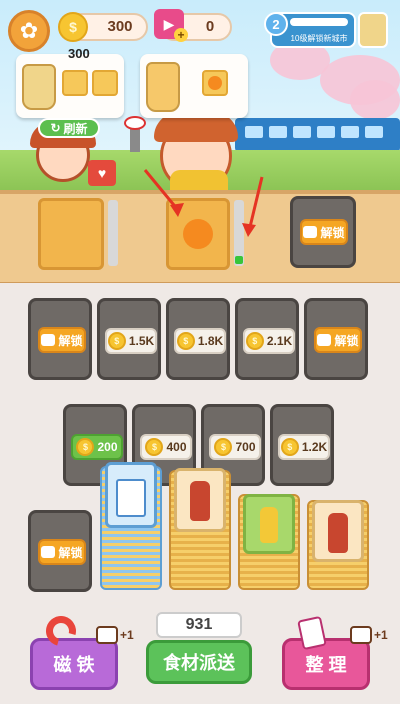  I want to click on gear-icon: ✿, so click(29, 30).